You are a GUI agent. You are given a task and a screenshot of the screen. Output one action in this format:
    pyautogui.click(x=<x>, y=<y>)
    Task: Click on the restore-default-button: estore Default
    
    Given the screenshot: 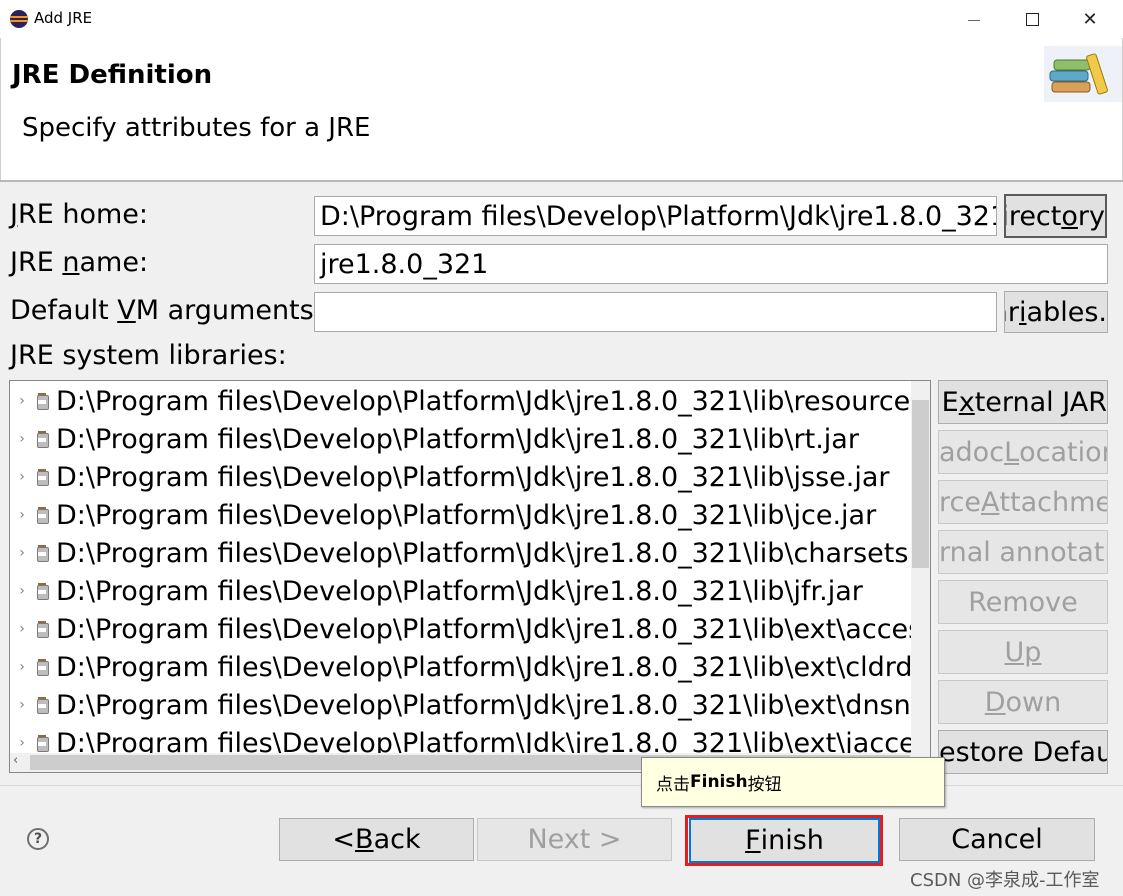 What is the action you would take?
    pyautogui.click(x=1023, y=752)
    